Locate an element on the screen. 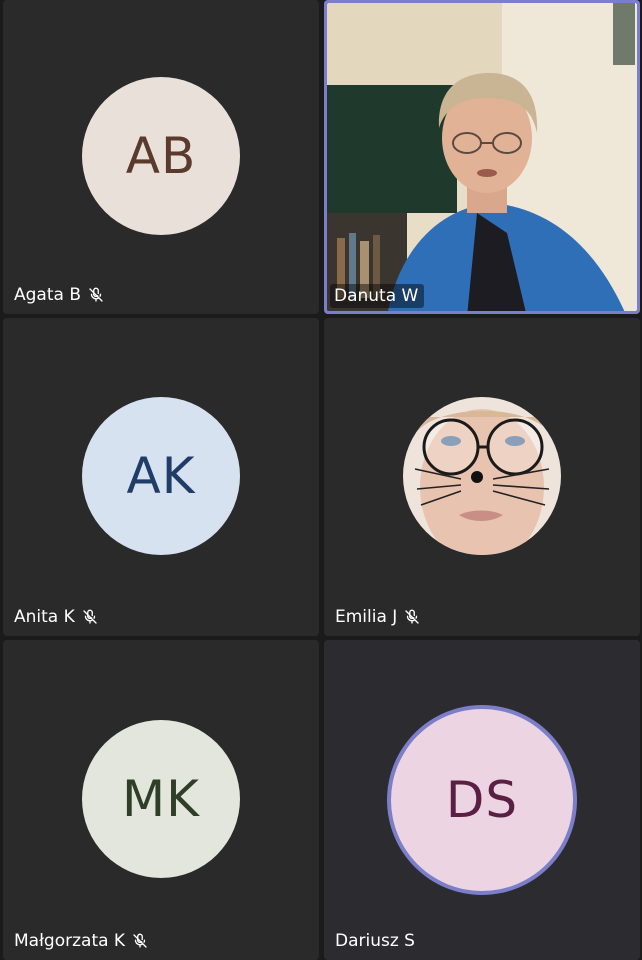 This screenshot has width=642, height=960. avatar-initials: AK is located at coordinates (161, 476).